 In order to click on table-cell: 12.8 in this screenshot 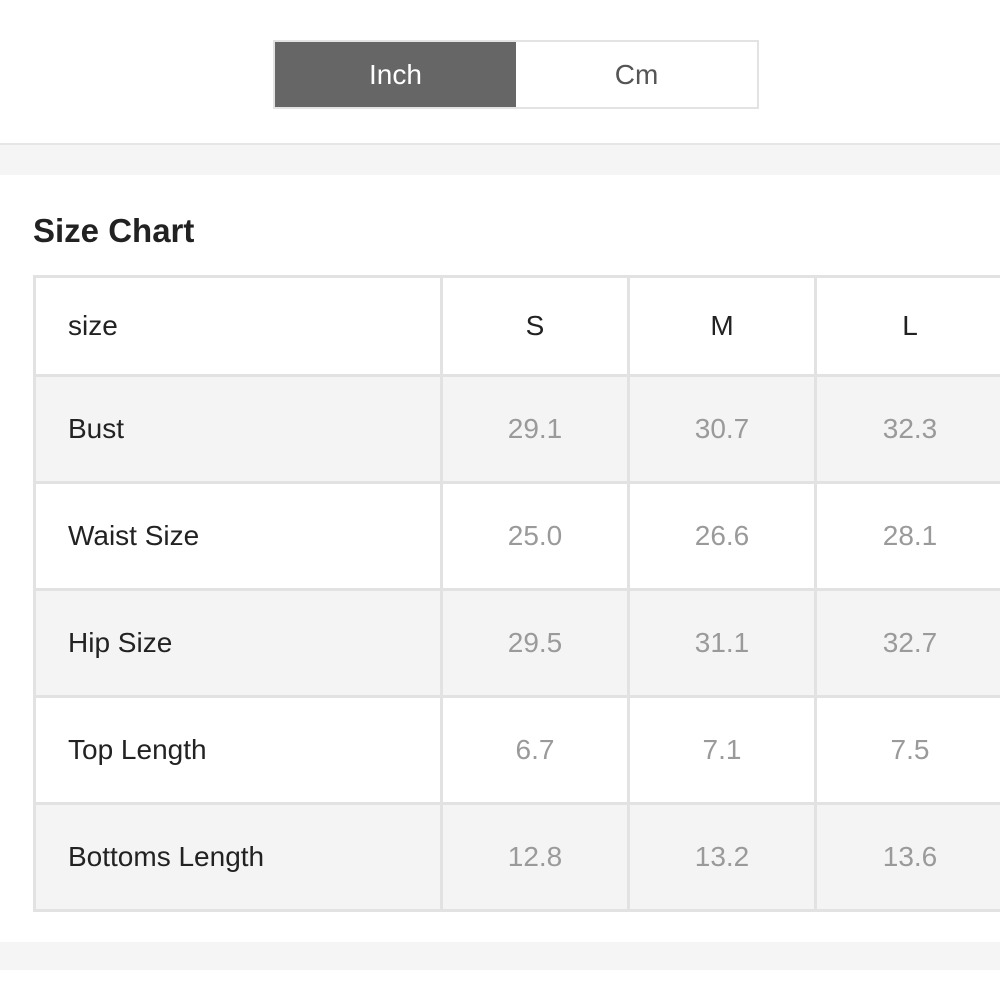, I will do `click(535, 857)`.